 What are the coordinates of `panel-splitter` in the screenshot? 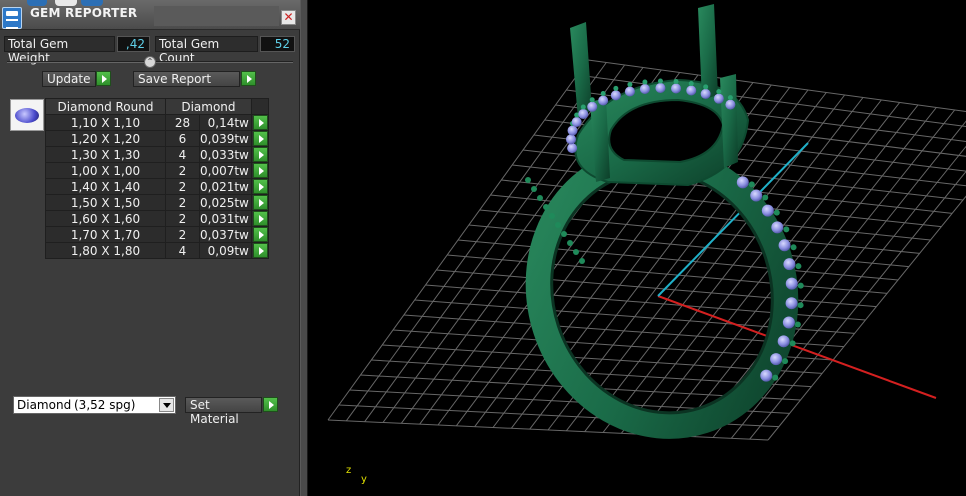 It's located at (304, 248).